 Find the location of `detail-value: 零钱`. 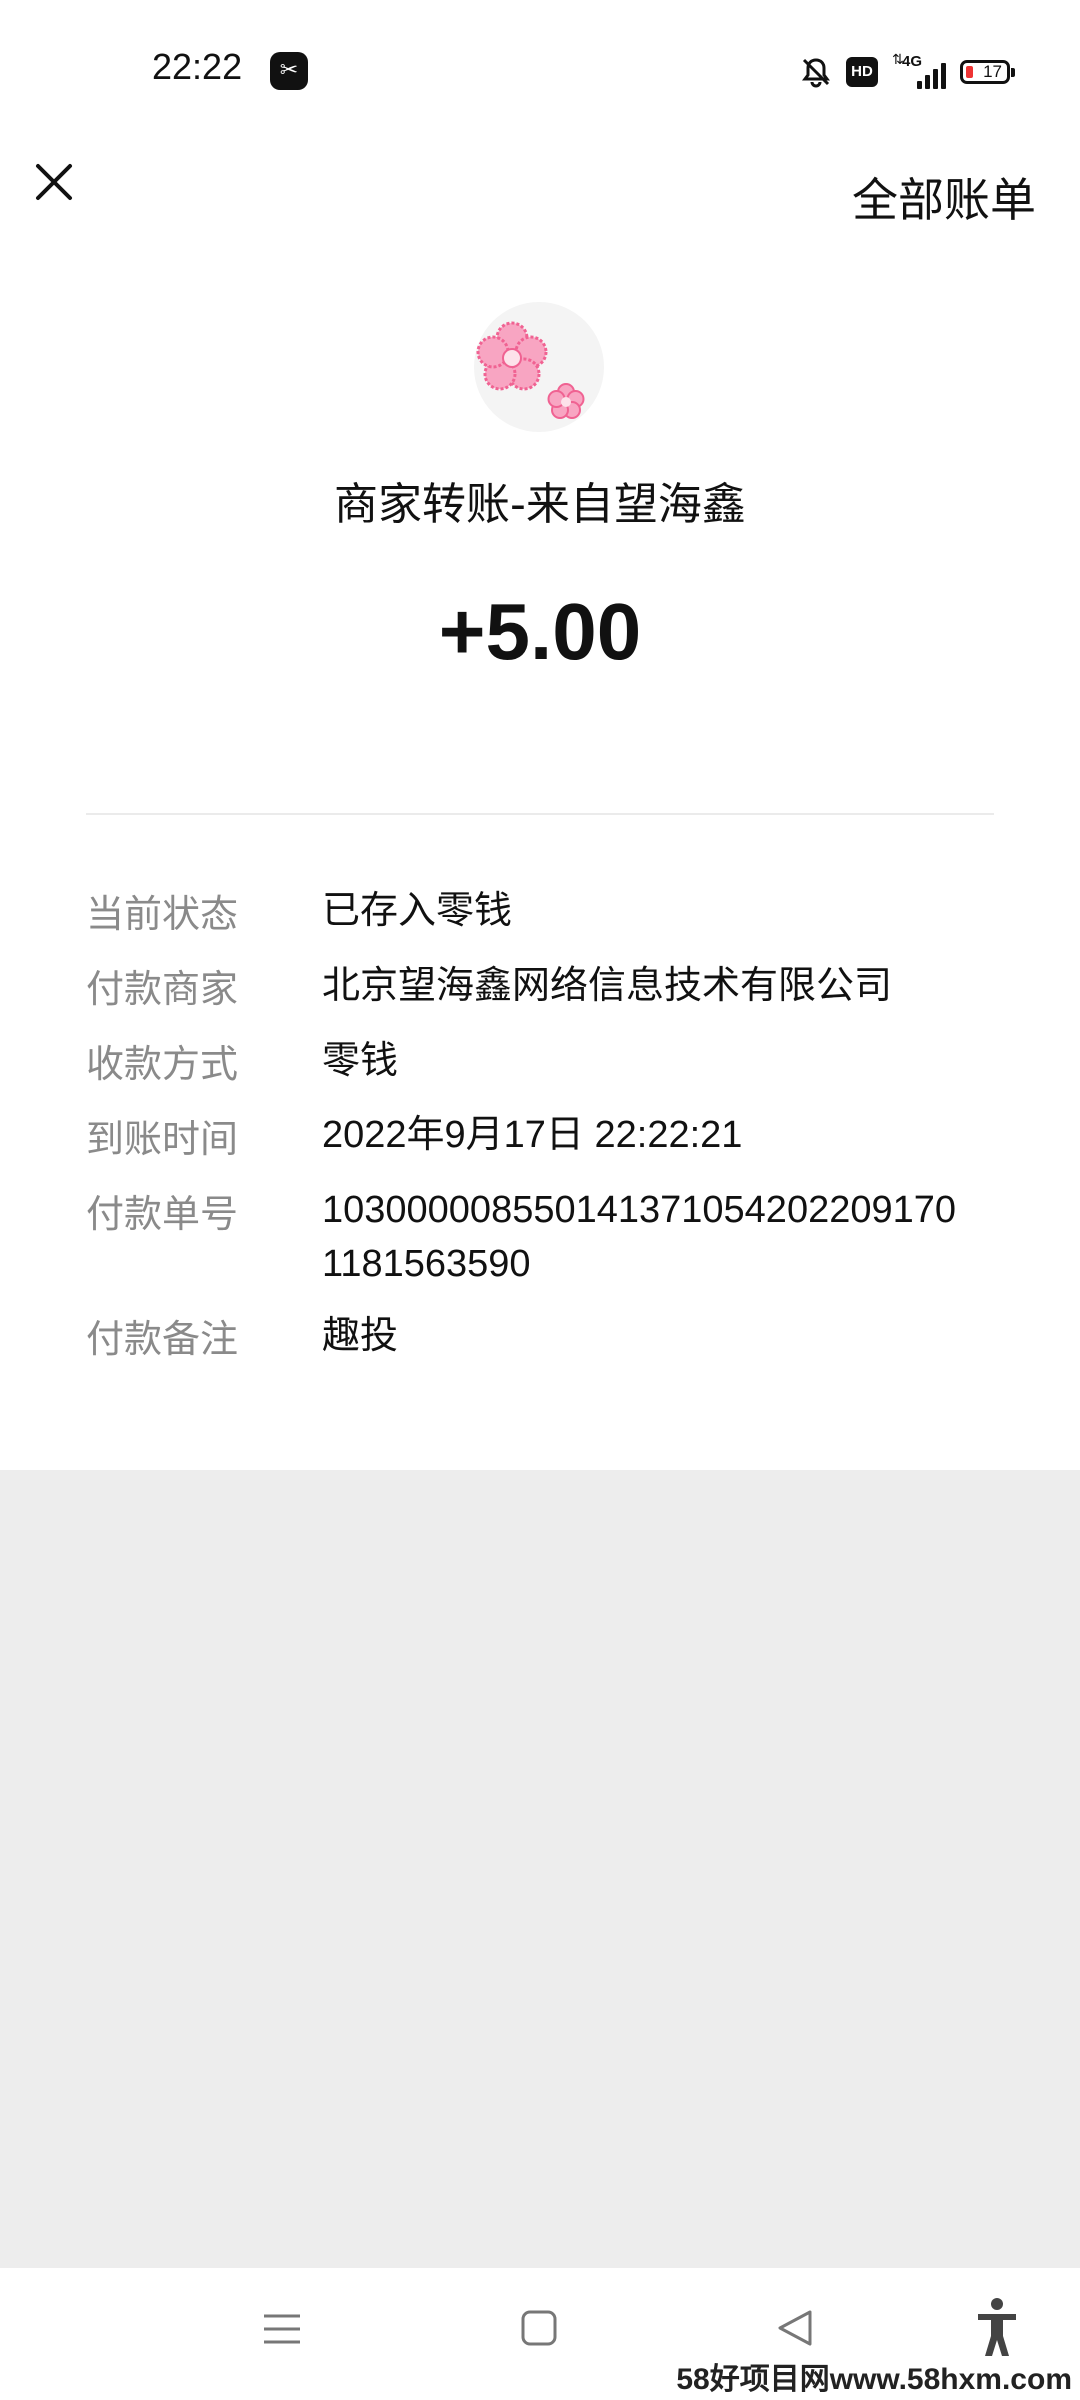

detail-value: 零钱 is located at coordinates (360, 1060).